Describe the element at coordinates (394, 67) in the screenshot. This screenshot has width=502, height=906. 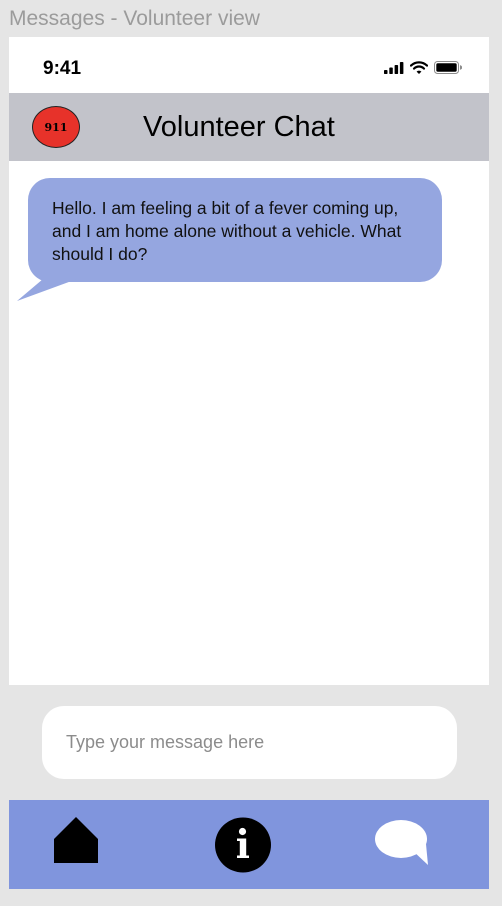
I see `signal-icon` at that location.